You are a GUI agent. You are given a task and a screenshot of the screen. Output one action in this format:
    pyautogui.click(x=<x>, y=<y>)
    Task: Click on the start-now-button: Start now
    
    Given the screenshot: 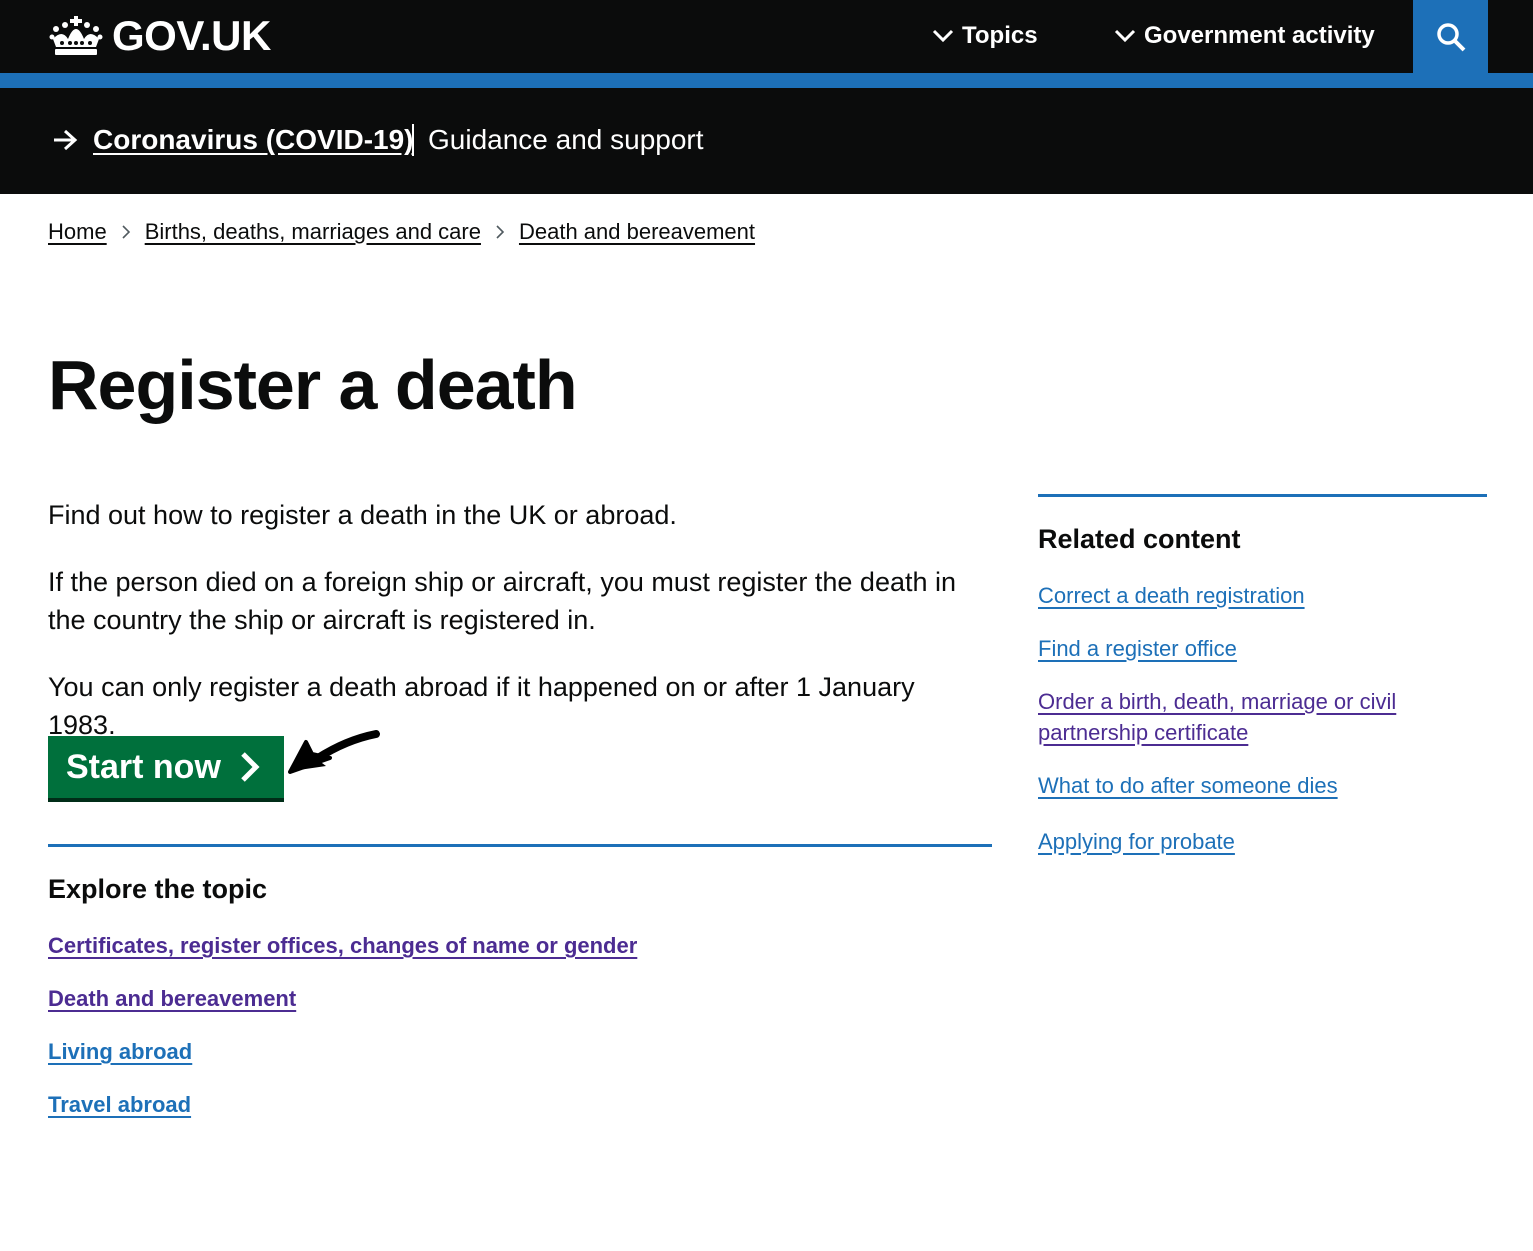 What is the action you would take?
    pyautogui.click(x=166, y=767)
    